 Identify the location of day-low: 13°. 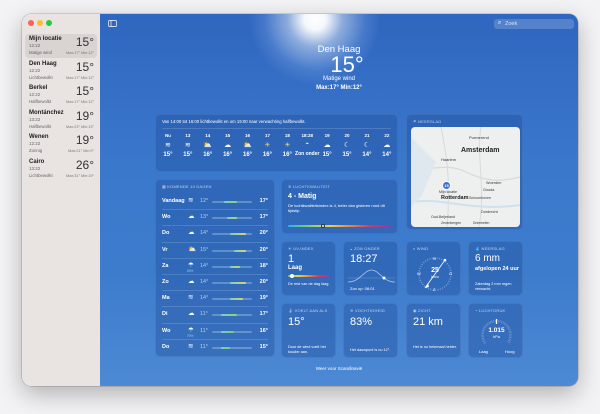
(204, 217).